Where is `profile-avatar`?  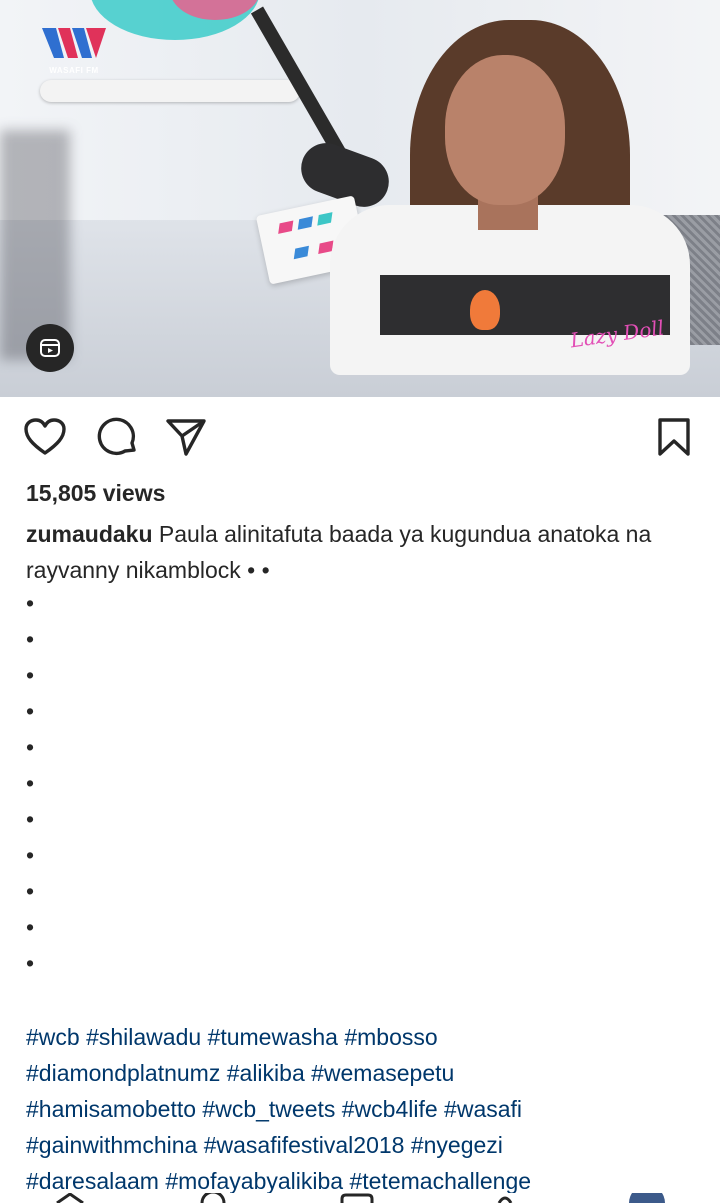 profile-avatar is located at coordinates (647, 1198).